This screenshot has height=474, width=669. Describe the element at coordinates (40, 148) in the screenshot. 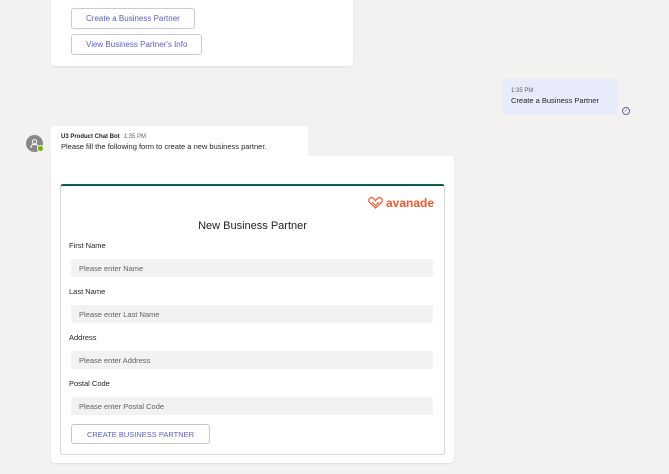

I see `presence-available-icon` at that location.